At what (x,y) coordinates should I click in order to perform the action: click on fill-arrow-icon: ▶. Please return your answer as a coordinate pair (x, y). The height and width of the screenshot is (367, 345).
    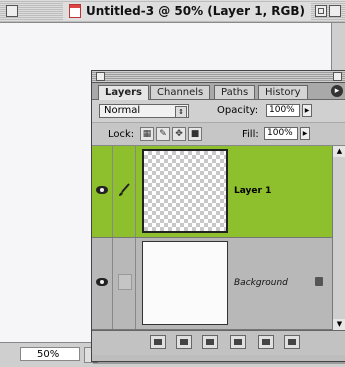
    Looking at the image, I should click on (305, 133).